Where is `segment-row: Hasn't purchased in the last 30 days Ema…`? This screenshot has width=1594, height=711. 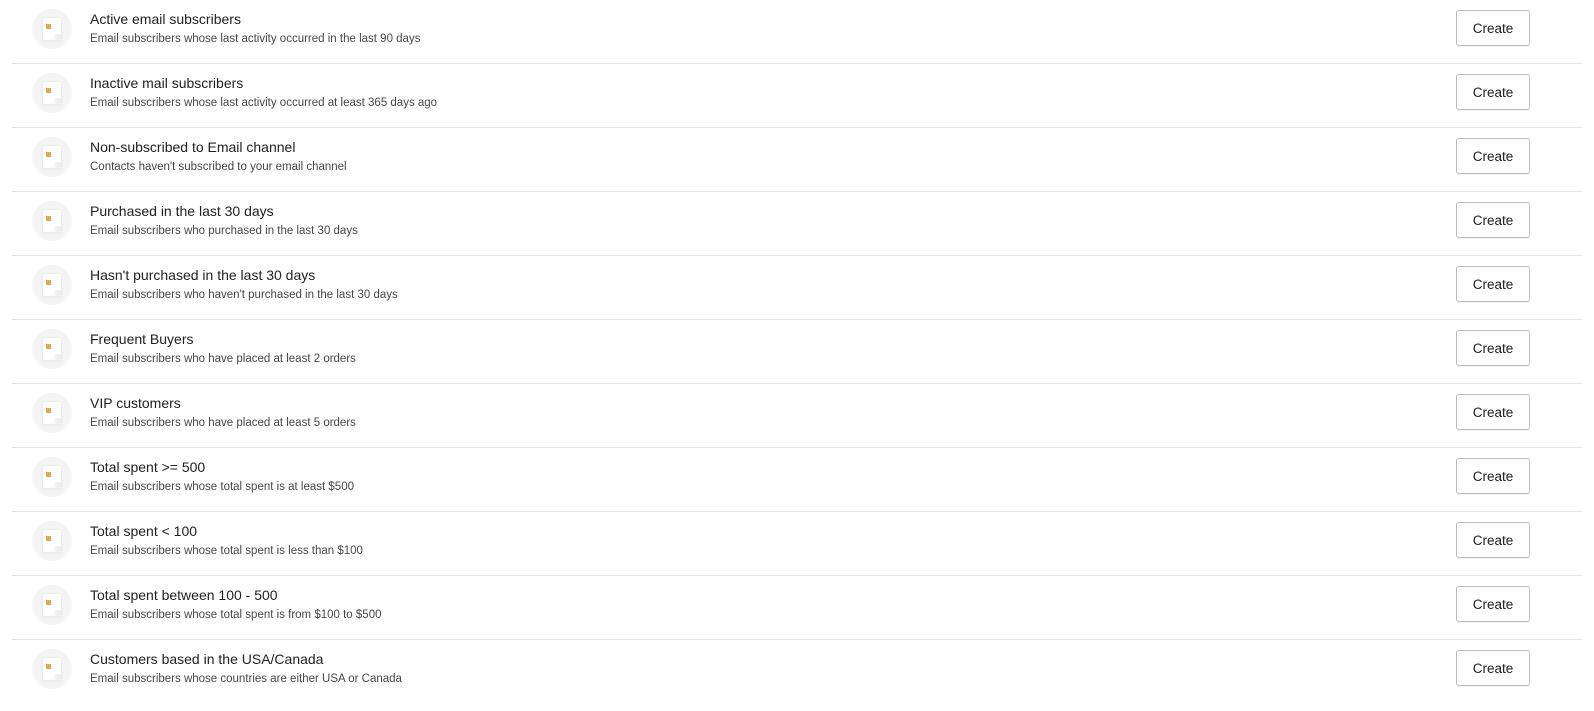 segment-row: Hasn't purchased in the last 30 days Ema… is located at coordinates (797, 288).